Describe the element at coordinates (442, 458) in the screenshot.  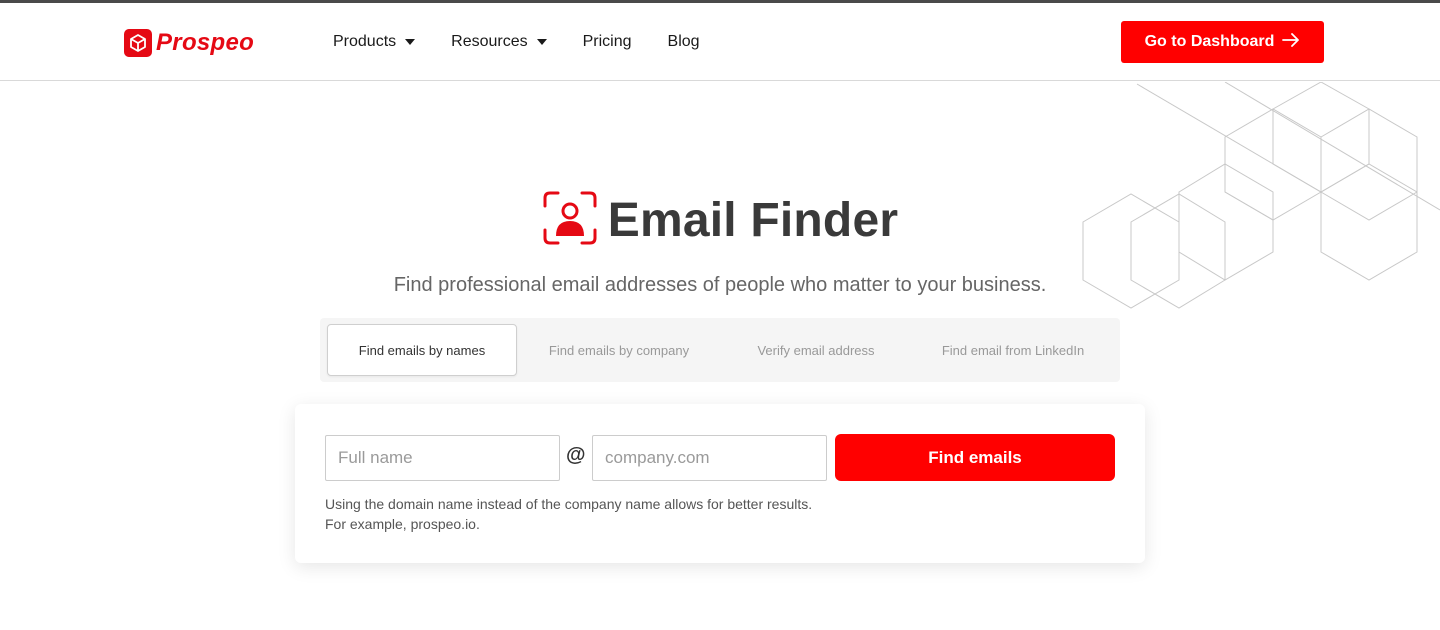
I see `full-name-input` at that location.